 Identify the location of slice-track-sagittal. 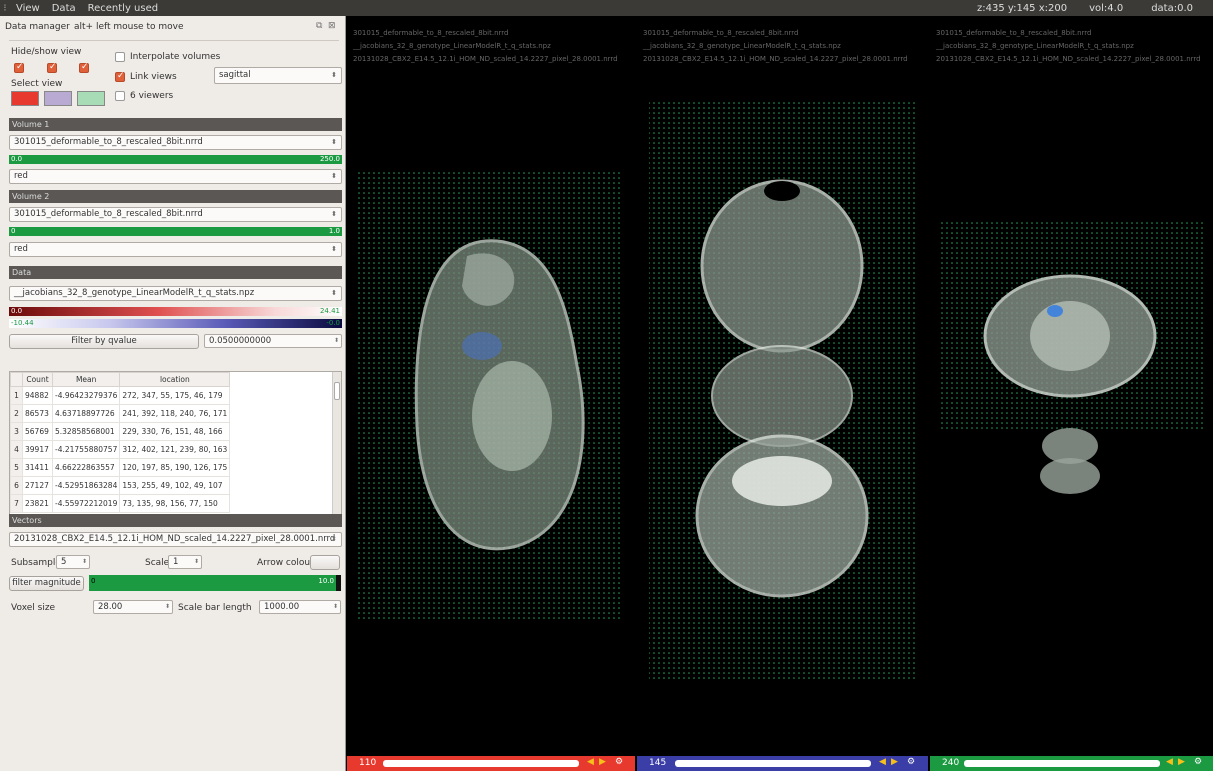
(481, 763).